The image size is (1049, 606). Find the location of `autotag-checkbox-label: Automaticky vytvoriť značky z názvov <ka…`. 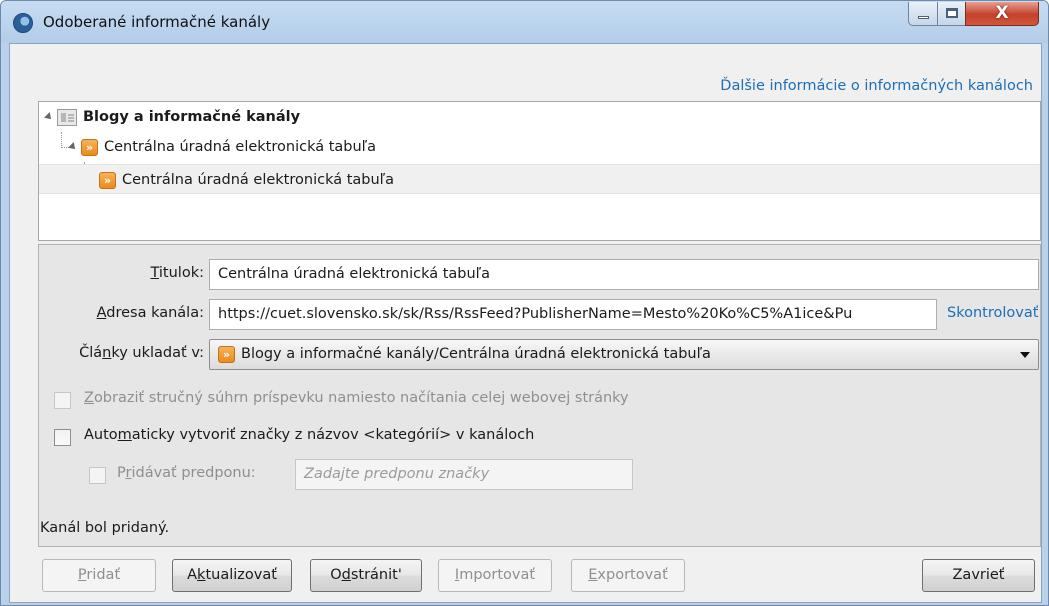

autotag-checkbox-label: Automaticky vytvoriť značky z názvov <ka… is located at coordinates (309, 435).